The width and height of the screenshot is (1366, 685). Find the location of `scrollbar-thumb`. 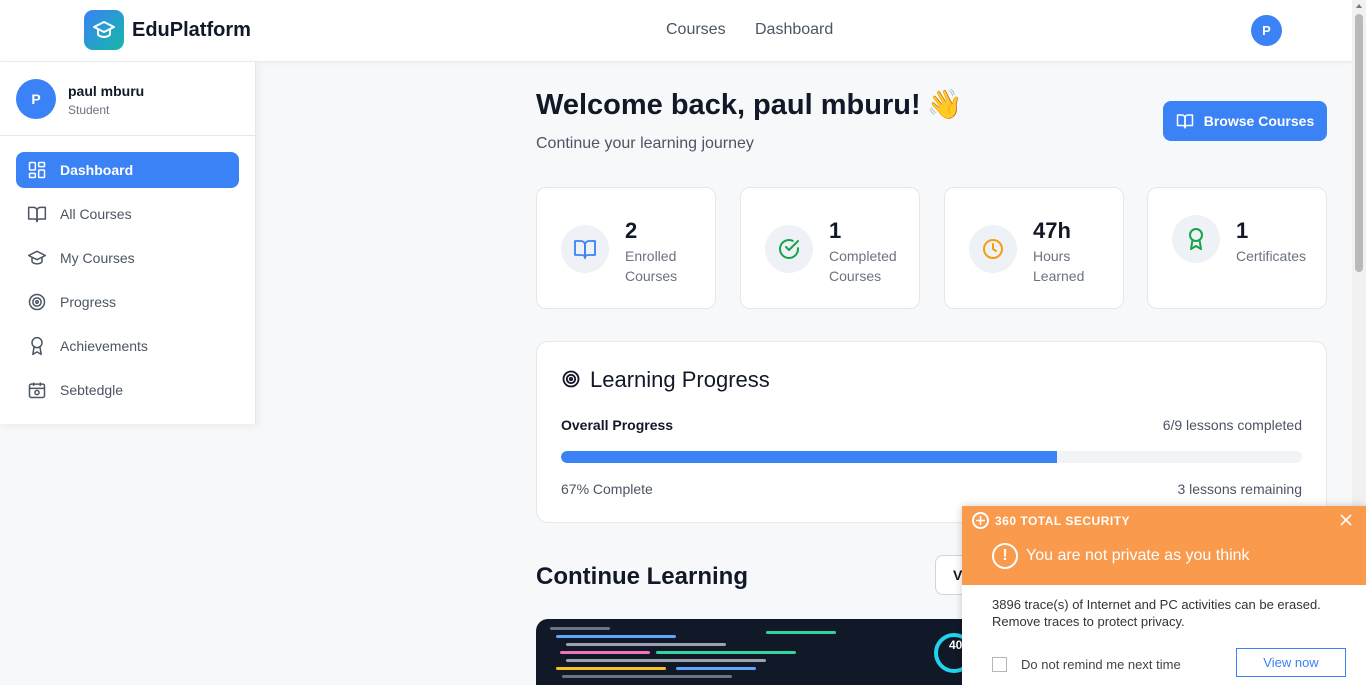

scrollbar-thumb is located at coordinates (1359, 143).